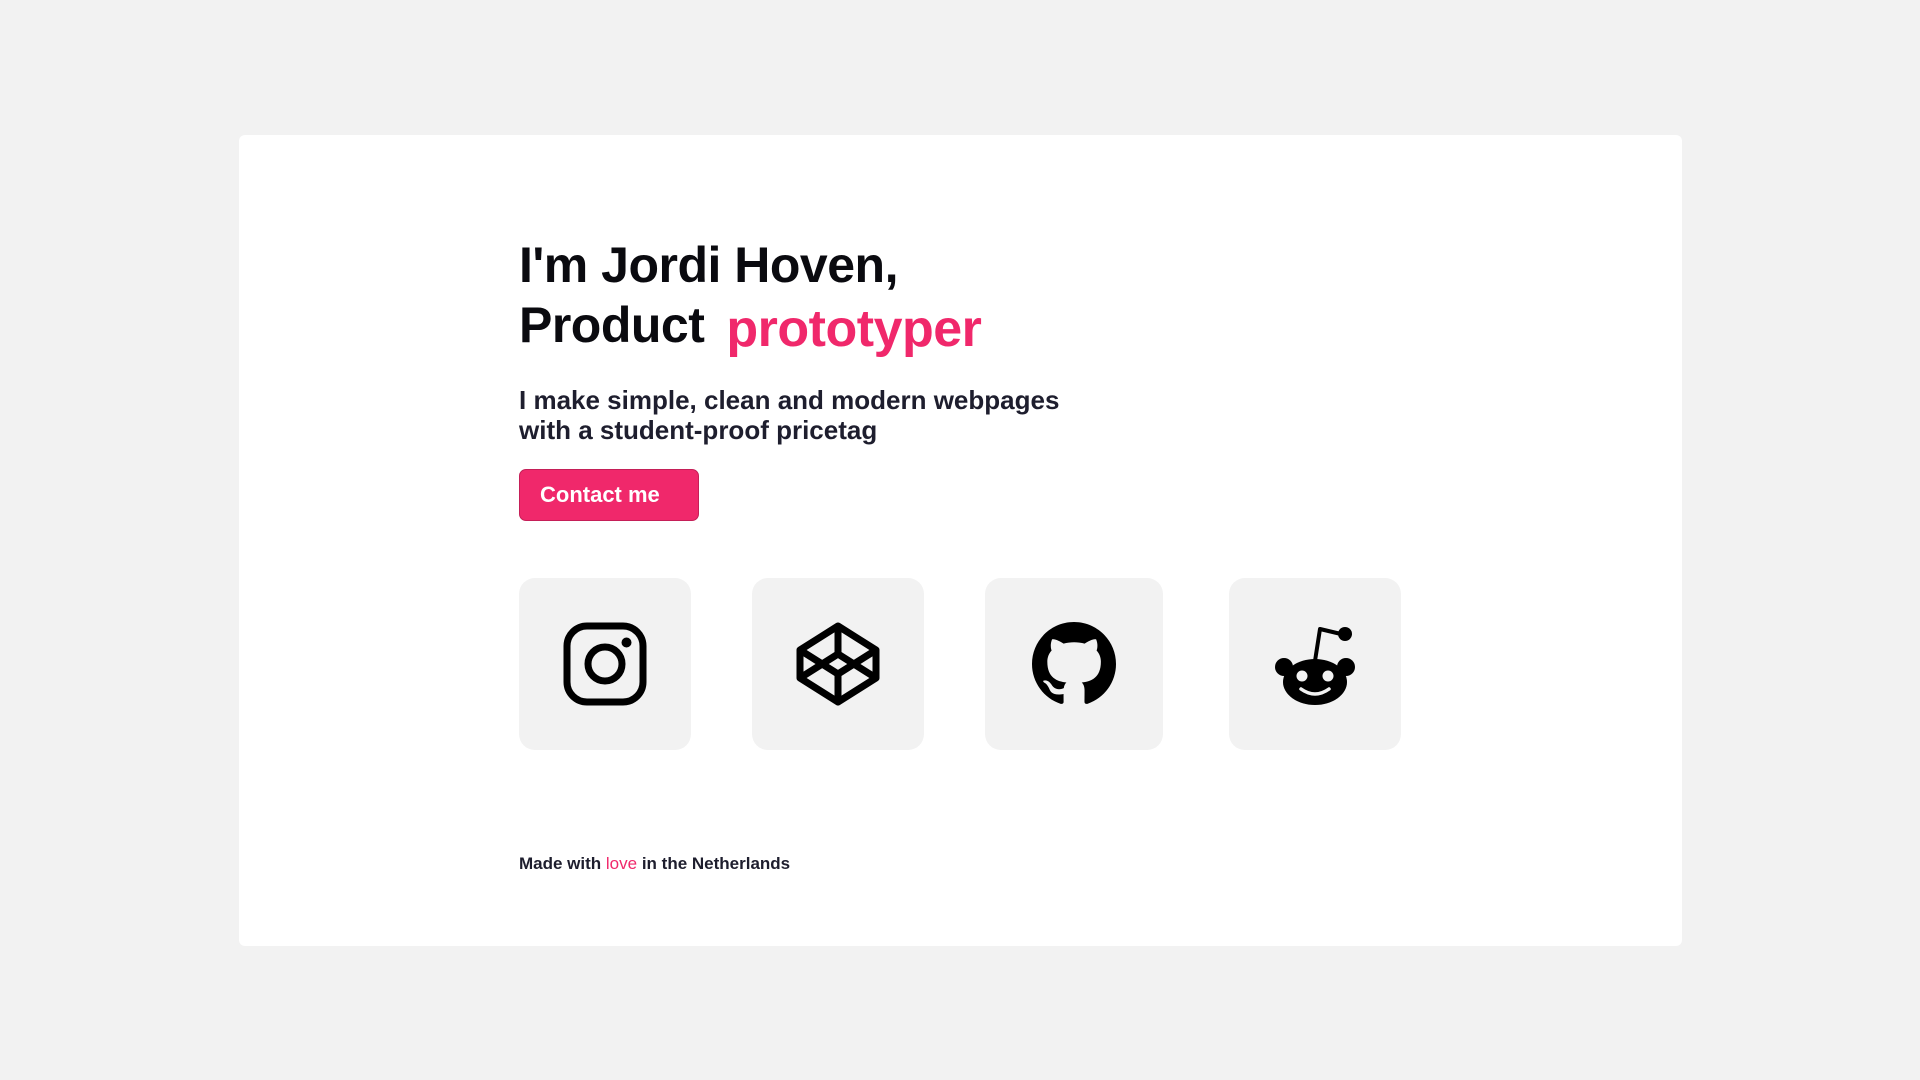  I want to click on tagline-line-2: with a student-proof pricetag, so click(698, 430).